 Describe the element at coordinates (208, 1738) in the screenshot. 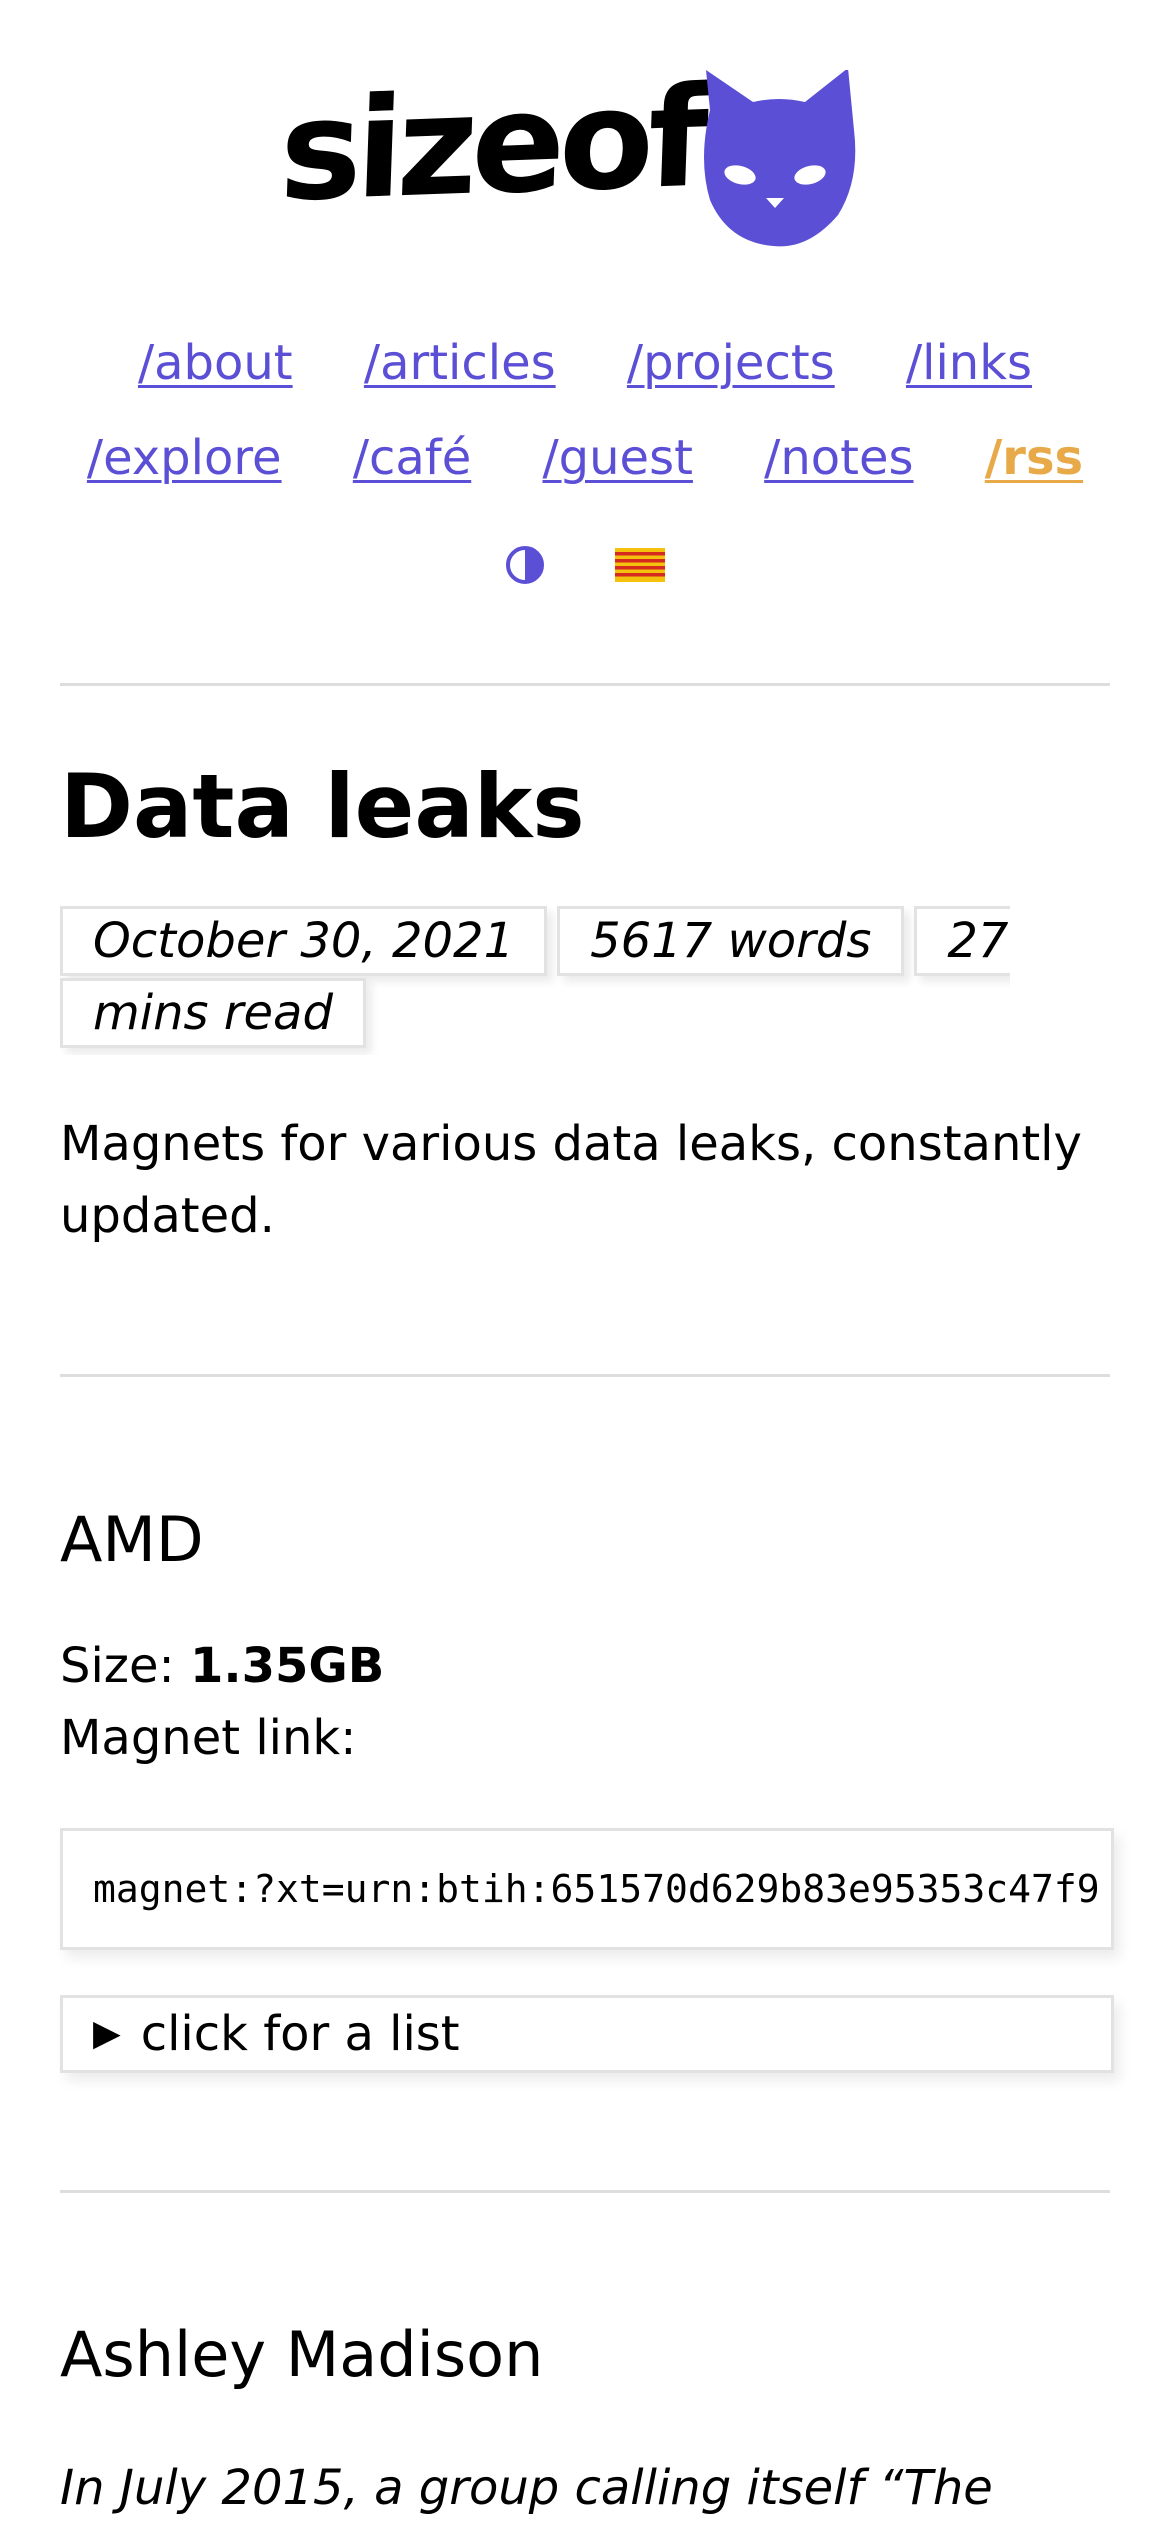

I see `magnet-label: Magnet link:` at that location.